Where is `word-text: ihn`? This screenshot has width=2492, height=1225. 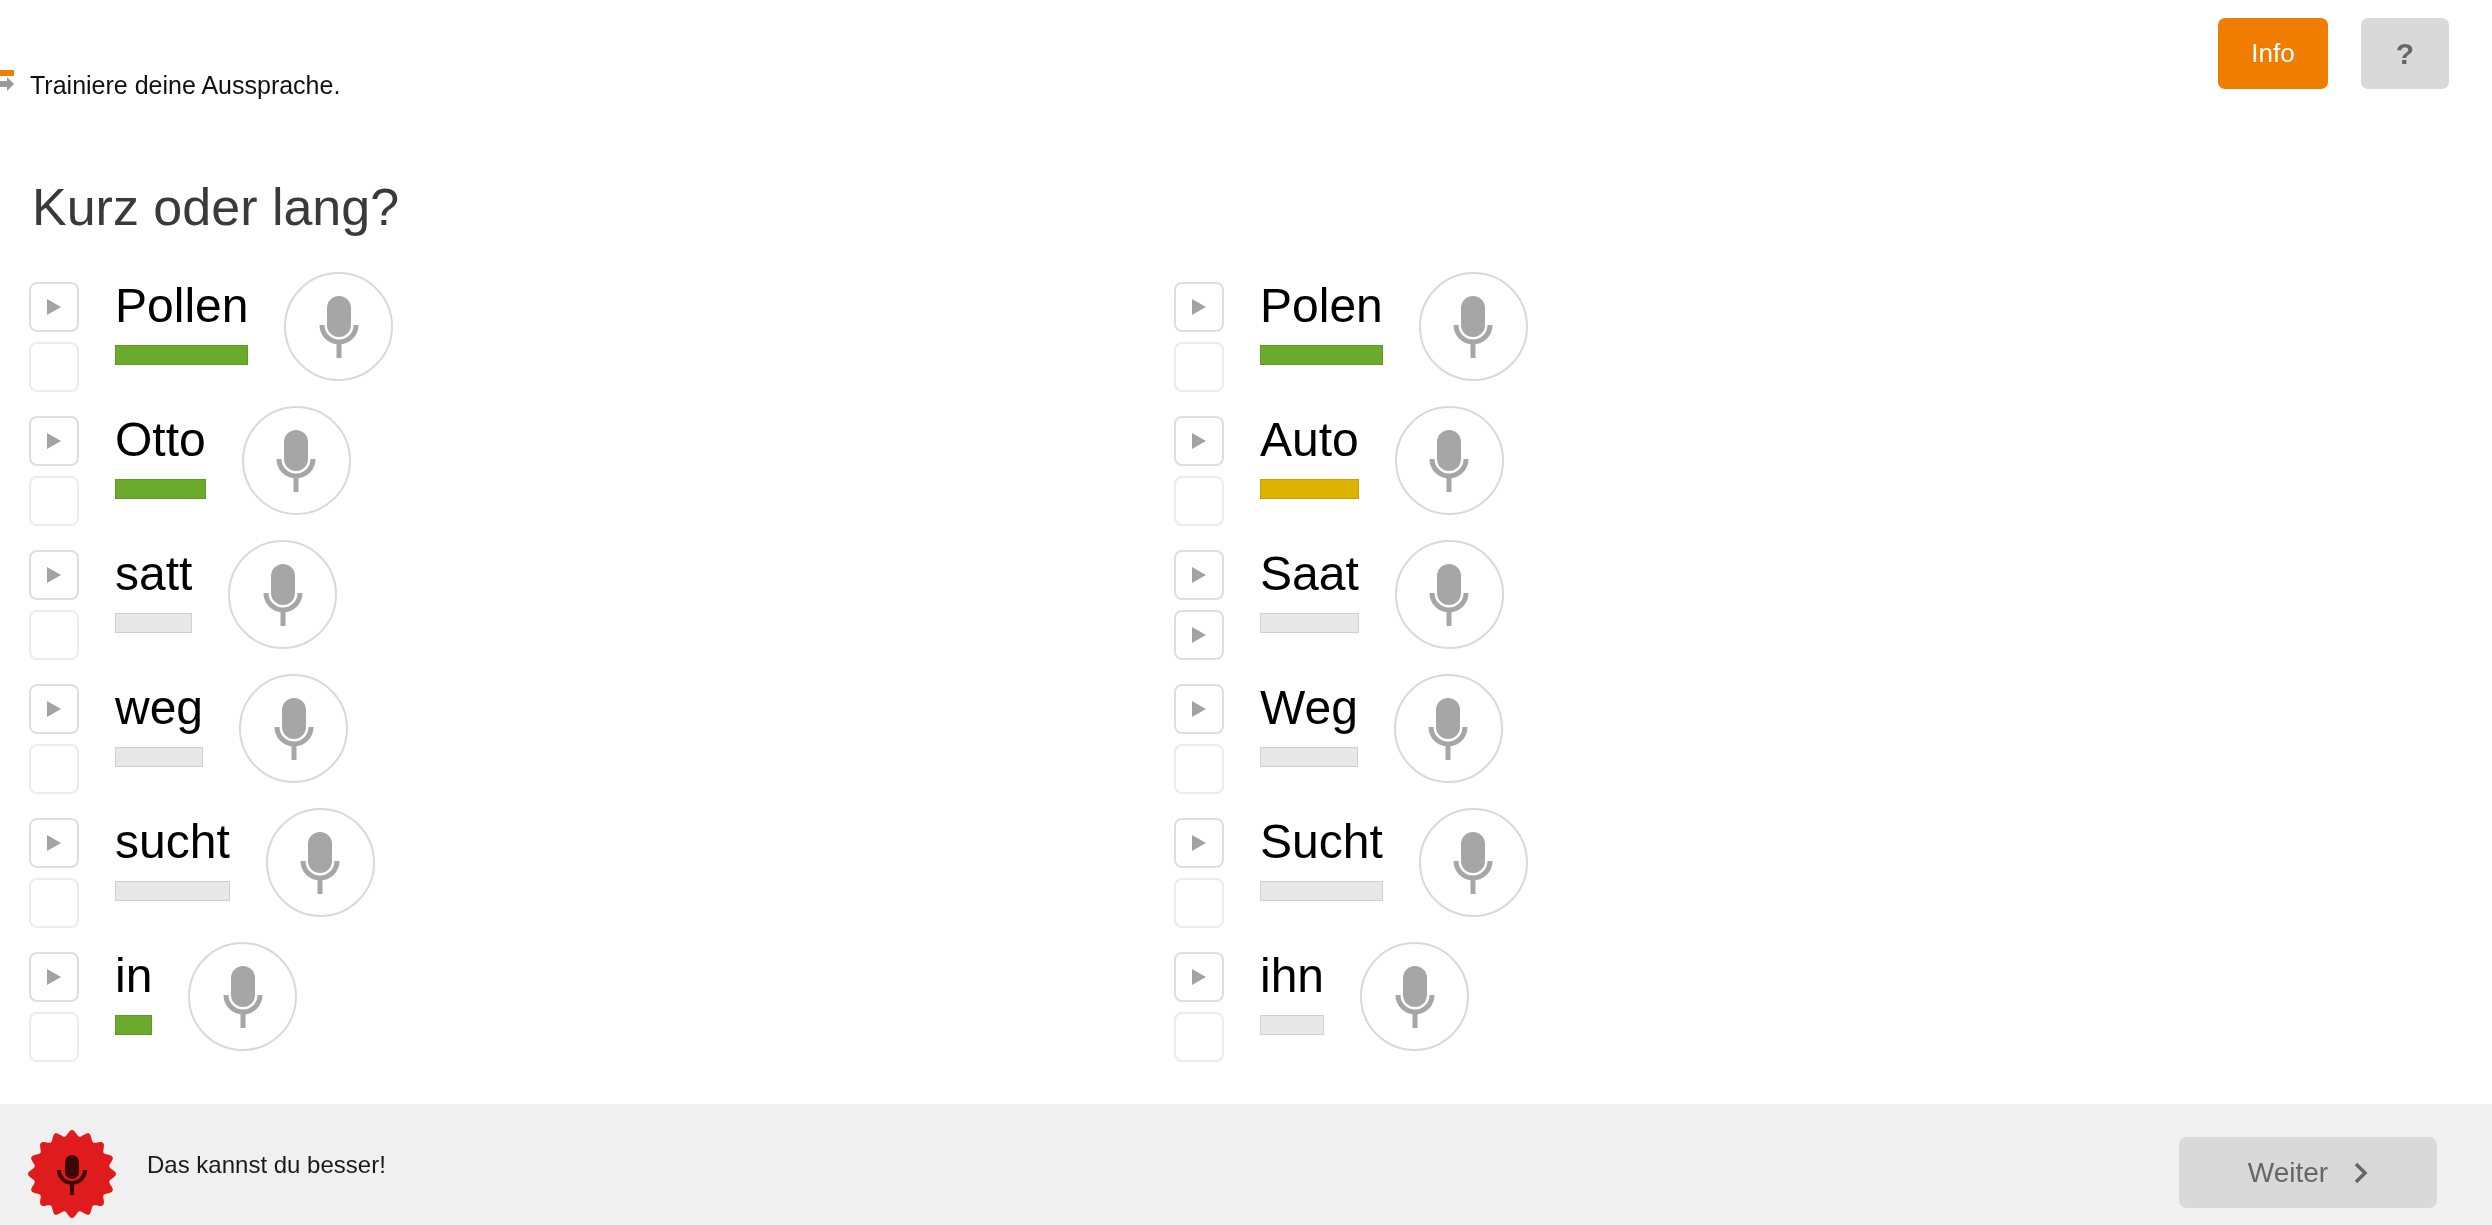 word-text: ihn is located at coordinates (1292, 976).